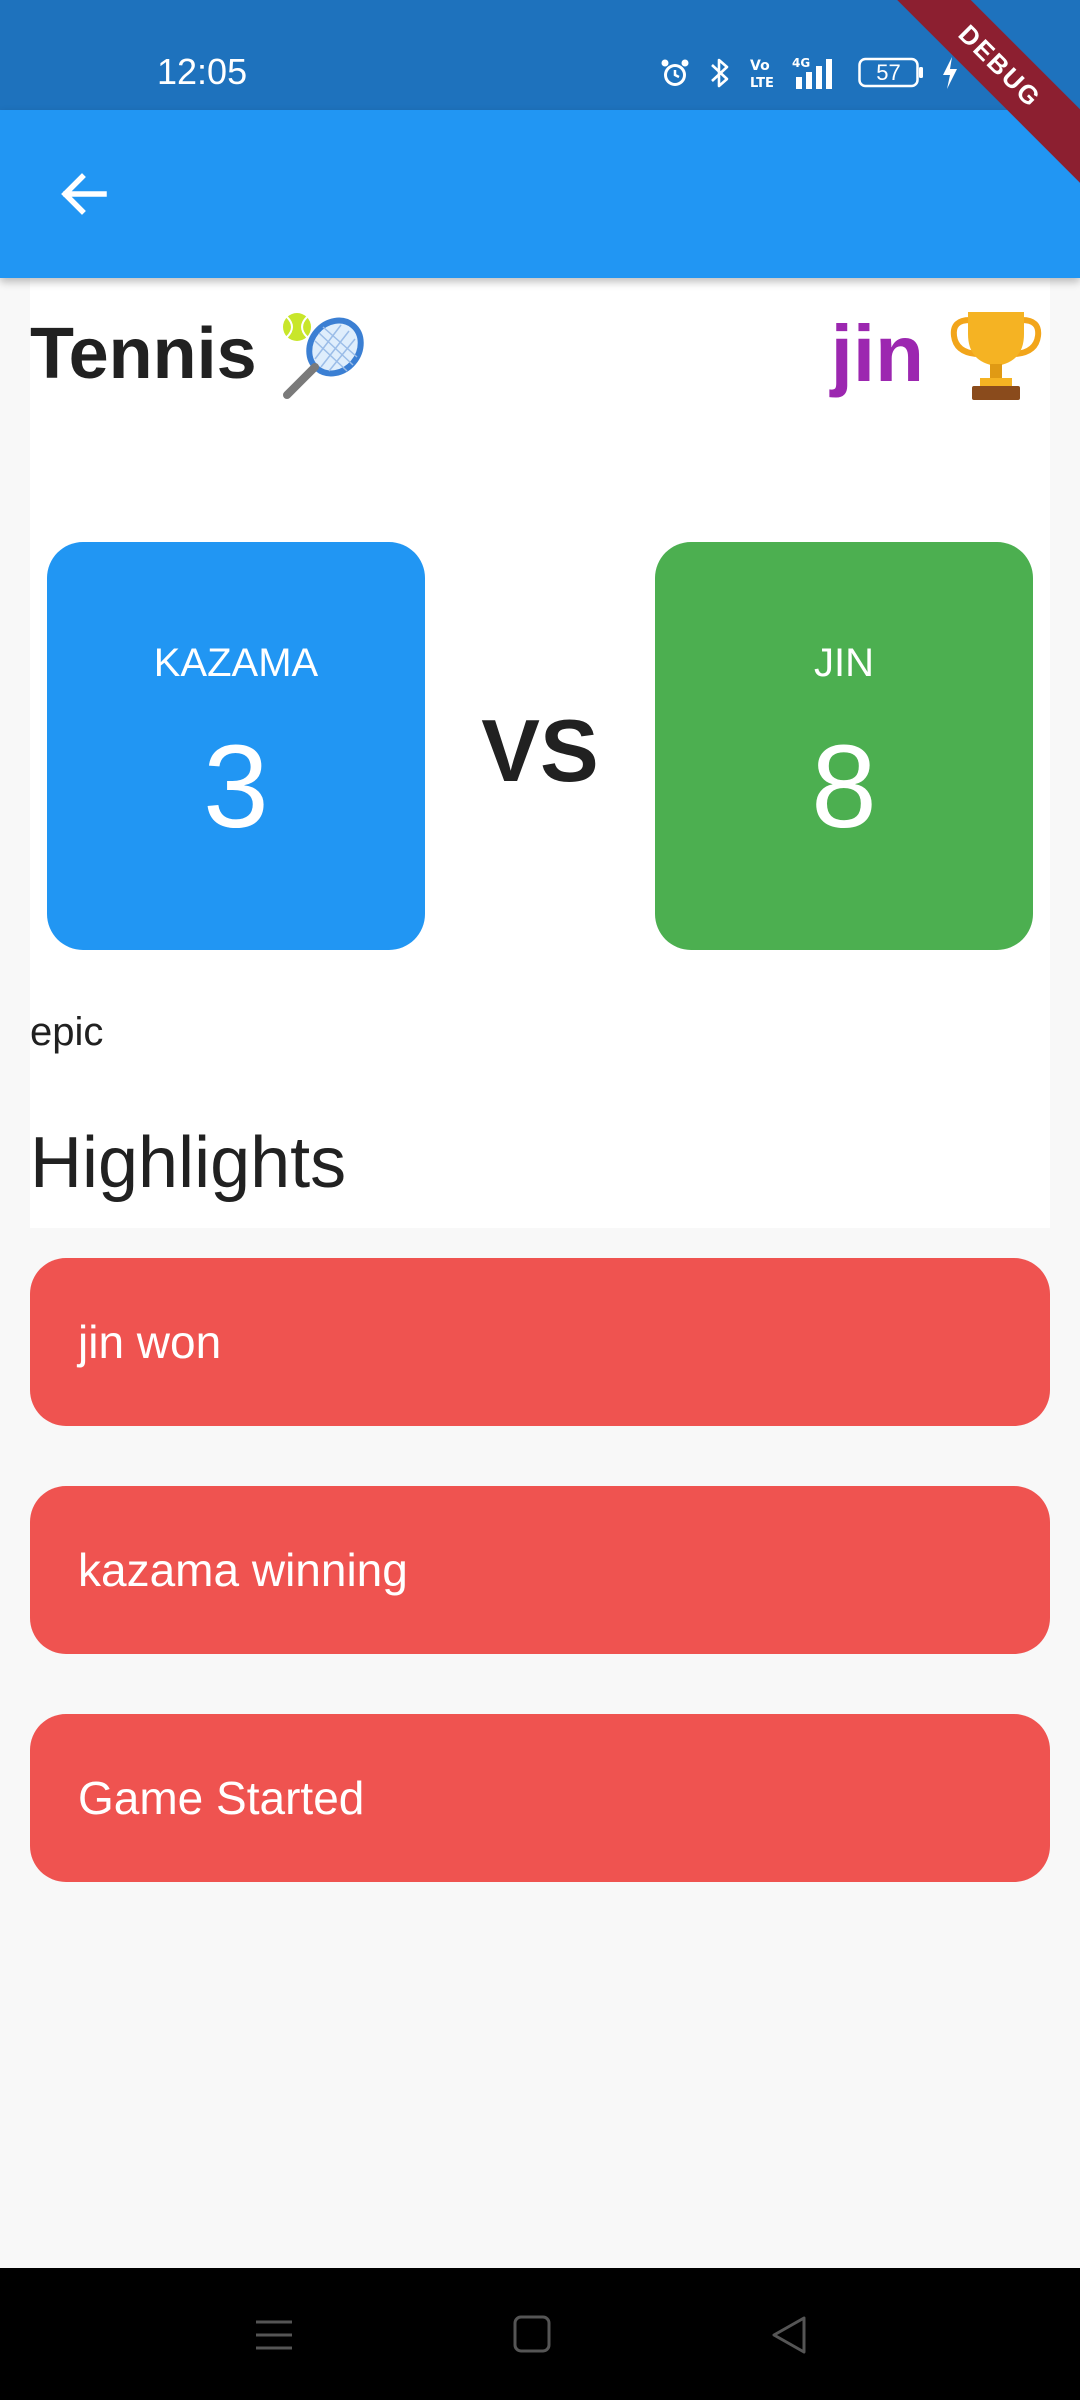  I want to click on highlight-text: kazama winning, so click(243, 1570).